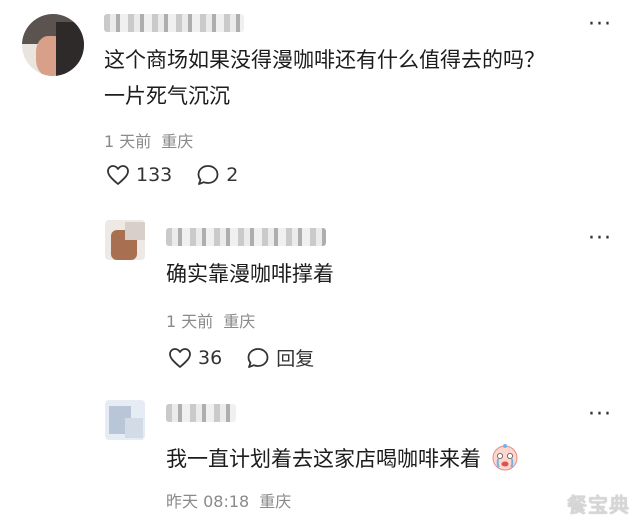 This screenshot has height=526, width=640. Describe the element at coordinates (295, 359) in the screenshot. I see `reply-label: 回复` at that location.